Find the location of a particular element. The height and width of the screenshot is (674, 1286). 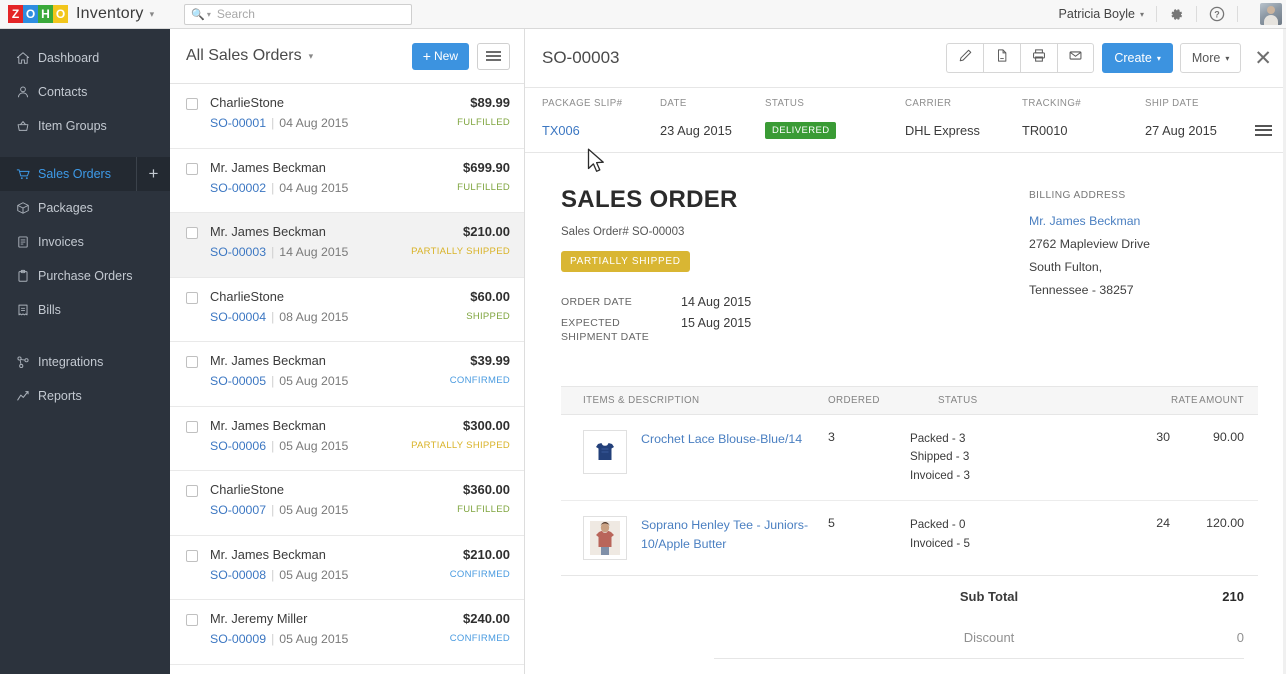

sidebar-item-reports: Reports is located at coordinates (85, 396).